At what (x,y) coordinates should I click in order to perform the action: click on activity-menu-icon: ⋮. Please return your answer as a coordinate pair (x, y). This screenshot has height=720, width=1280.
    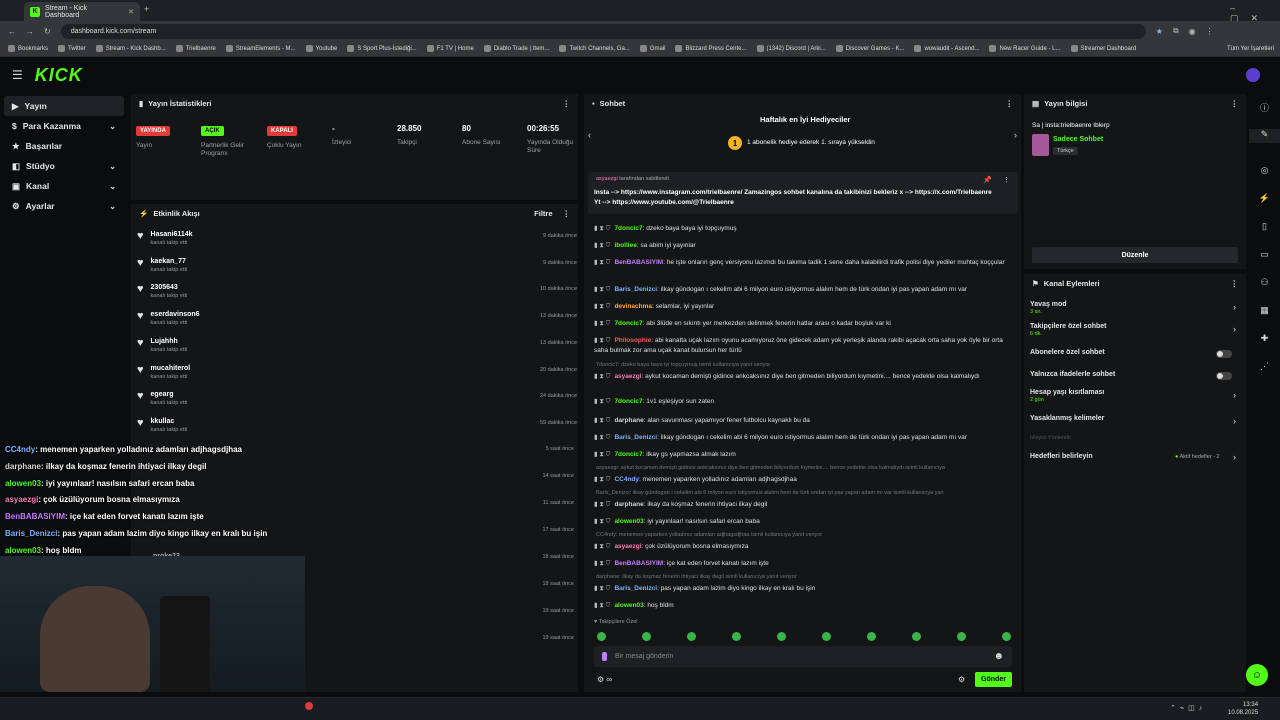
    Looking at the image, I should click on (567, 213).